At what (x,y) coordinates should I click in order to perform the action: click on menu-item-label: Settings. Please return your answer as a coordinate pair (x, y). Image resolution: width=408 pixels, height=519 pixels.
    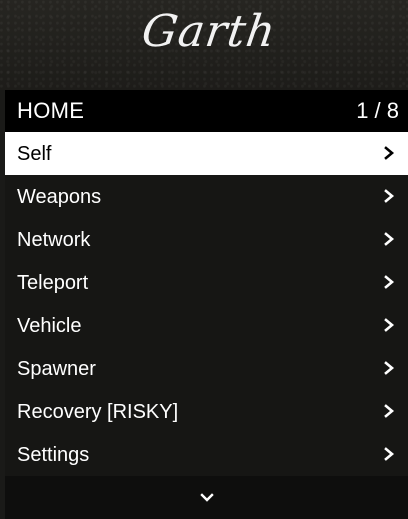
    Looking at the image, I should click on (53, 455).